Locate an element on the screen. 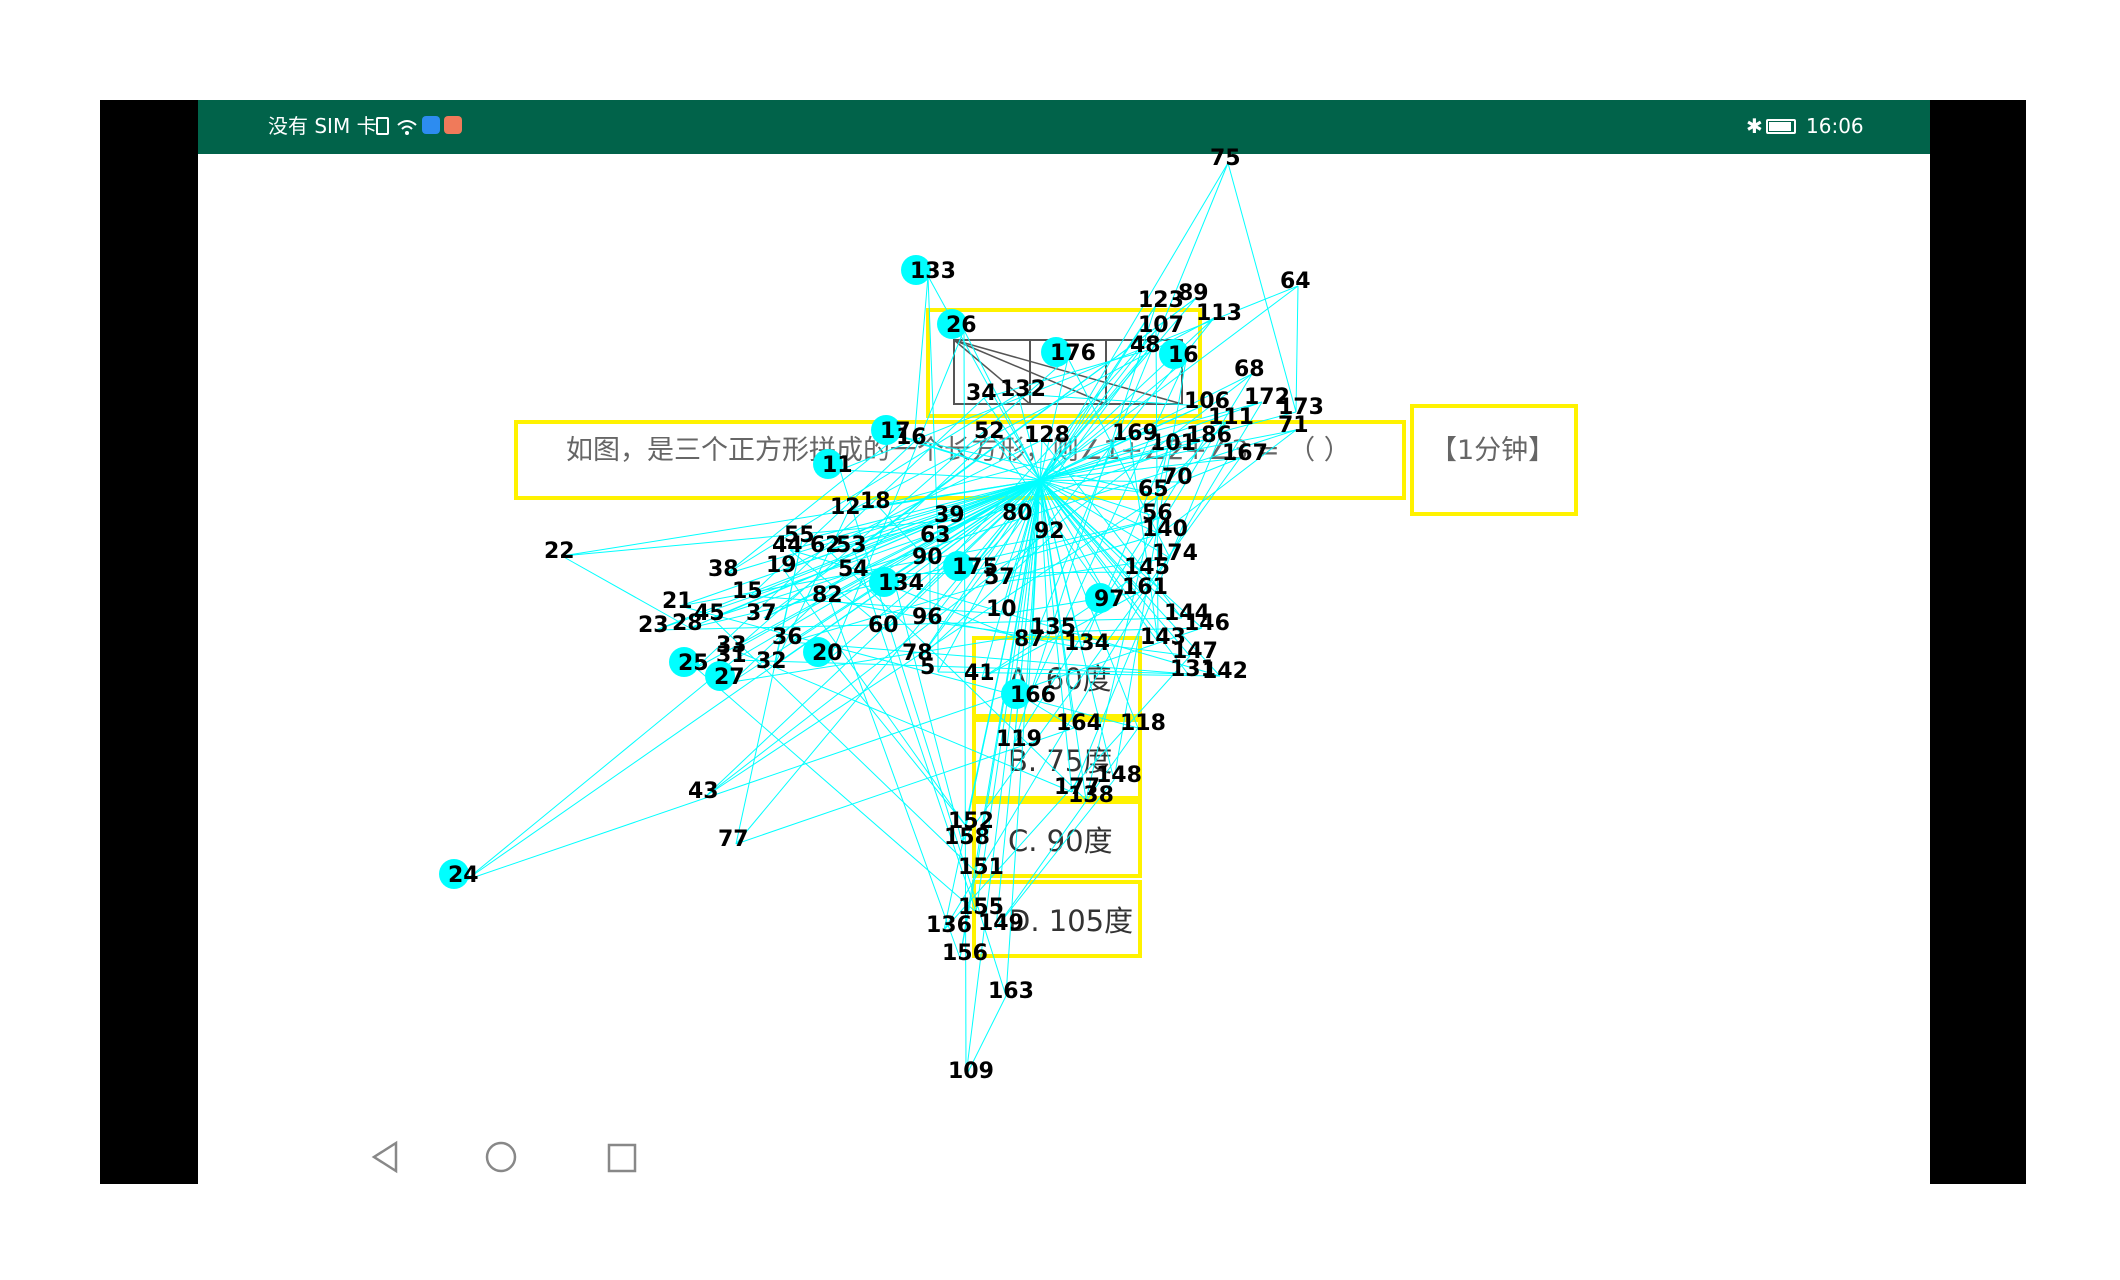  overlay-node-label: 77 is located at coordinates (733, 839).